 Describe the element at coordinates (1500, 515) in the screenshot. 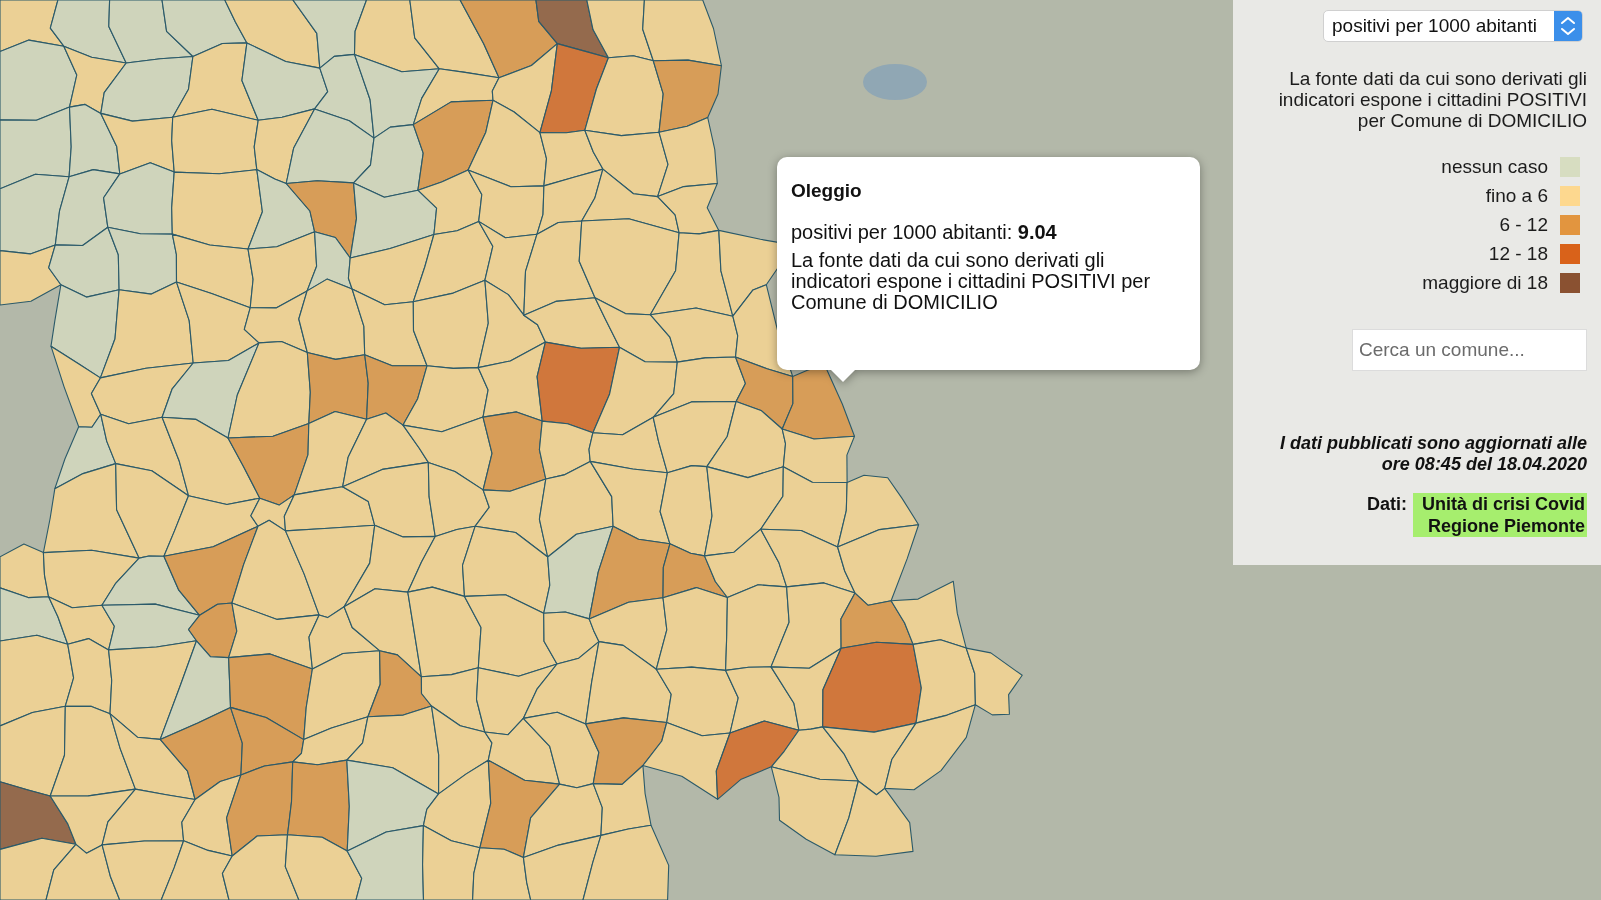

I see `data-source-link: Unità di crisi Covid Regione Piemonte` at that location.